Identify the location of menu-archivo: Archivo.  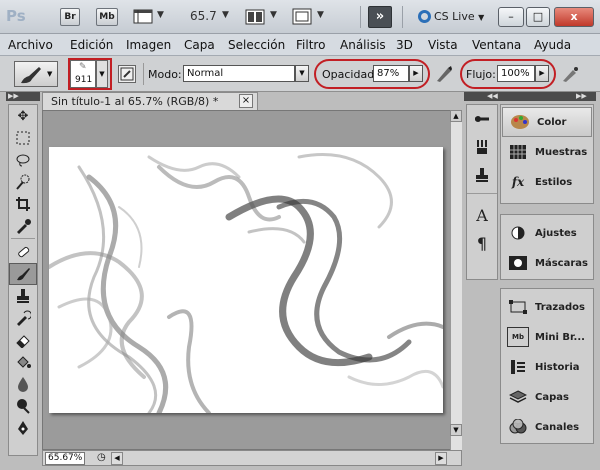
(30, 45).